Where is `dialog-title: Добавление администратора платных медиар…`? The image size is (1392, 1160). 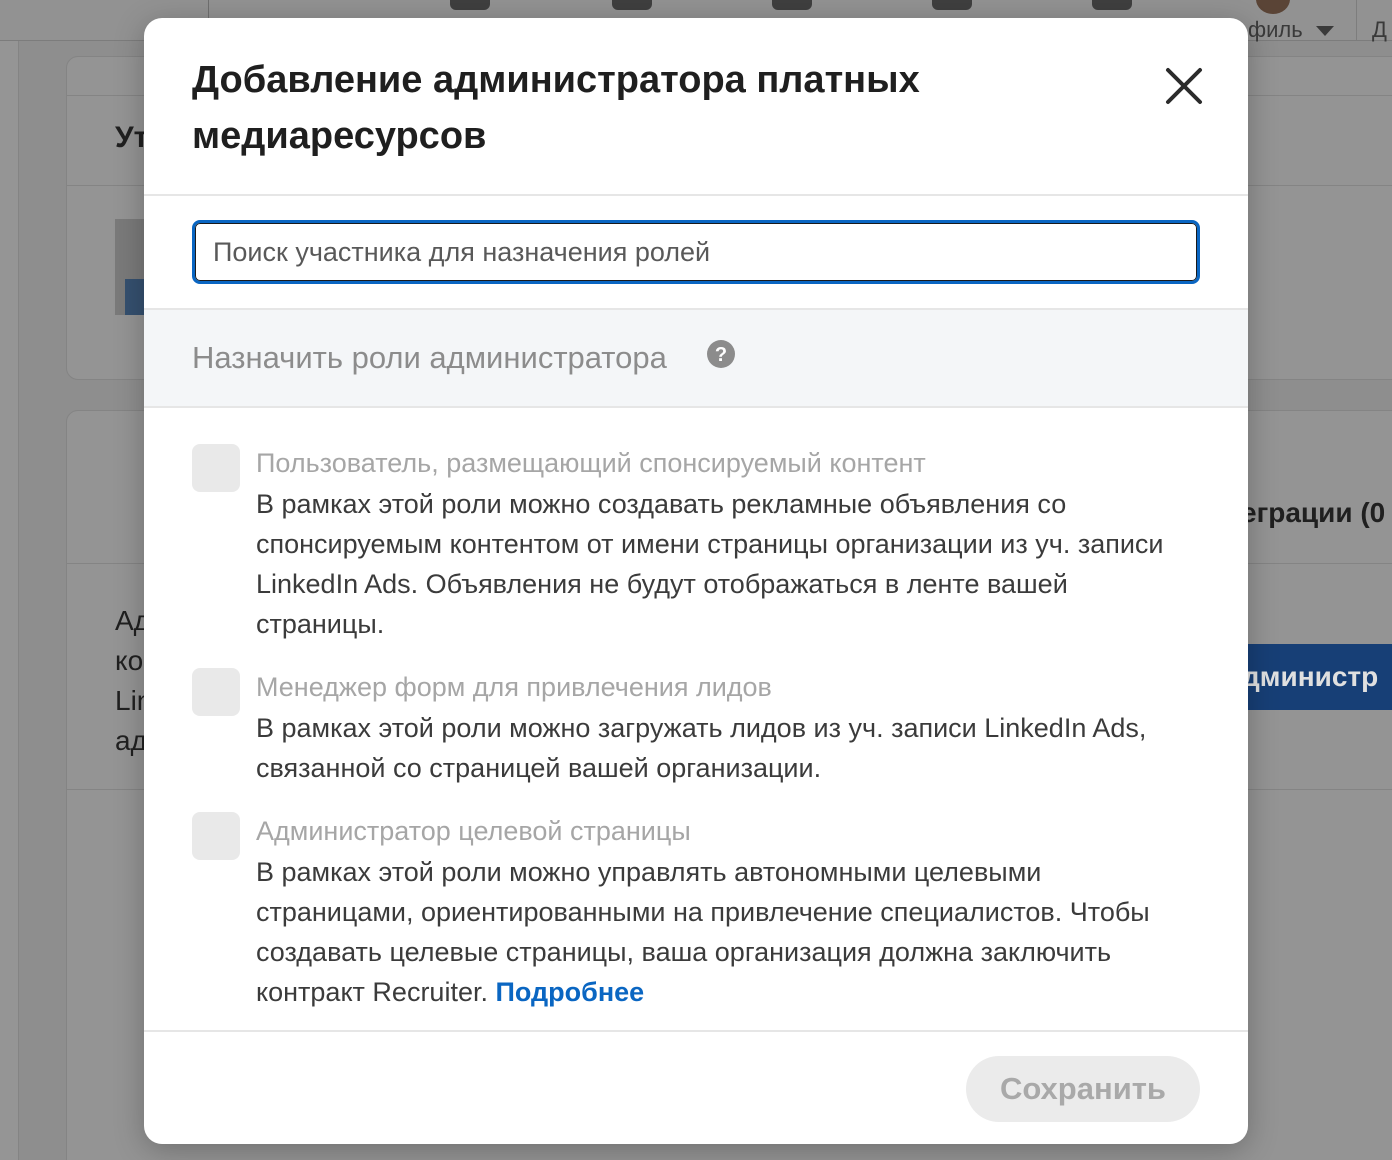 dialog-title: Добавление администратора платных медиар… is located at coordinates (556, 108).